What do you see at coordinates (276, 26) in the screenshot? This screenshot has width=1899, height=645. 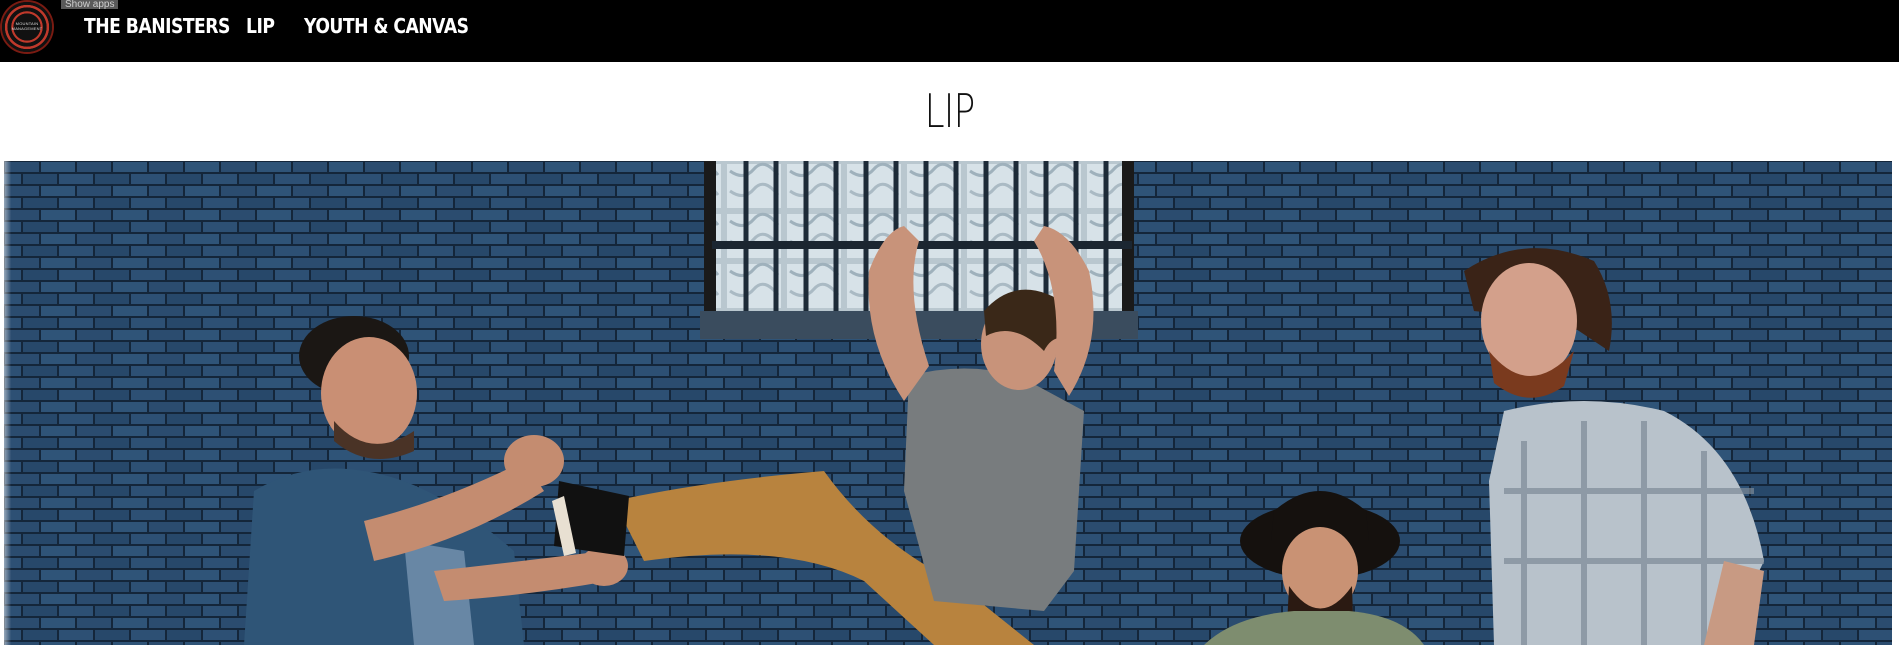 I see `main-nav: THE BANISTERS LIP YOUTH & CANVAS` at bounding box center [276, 26].